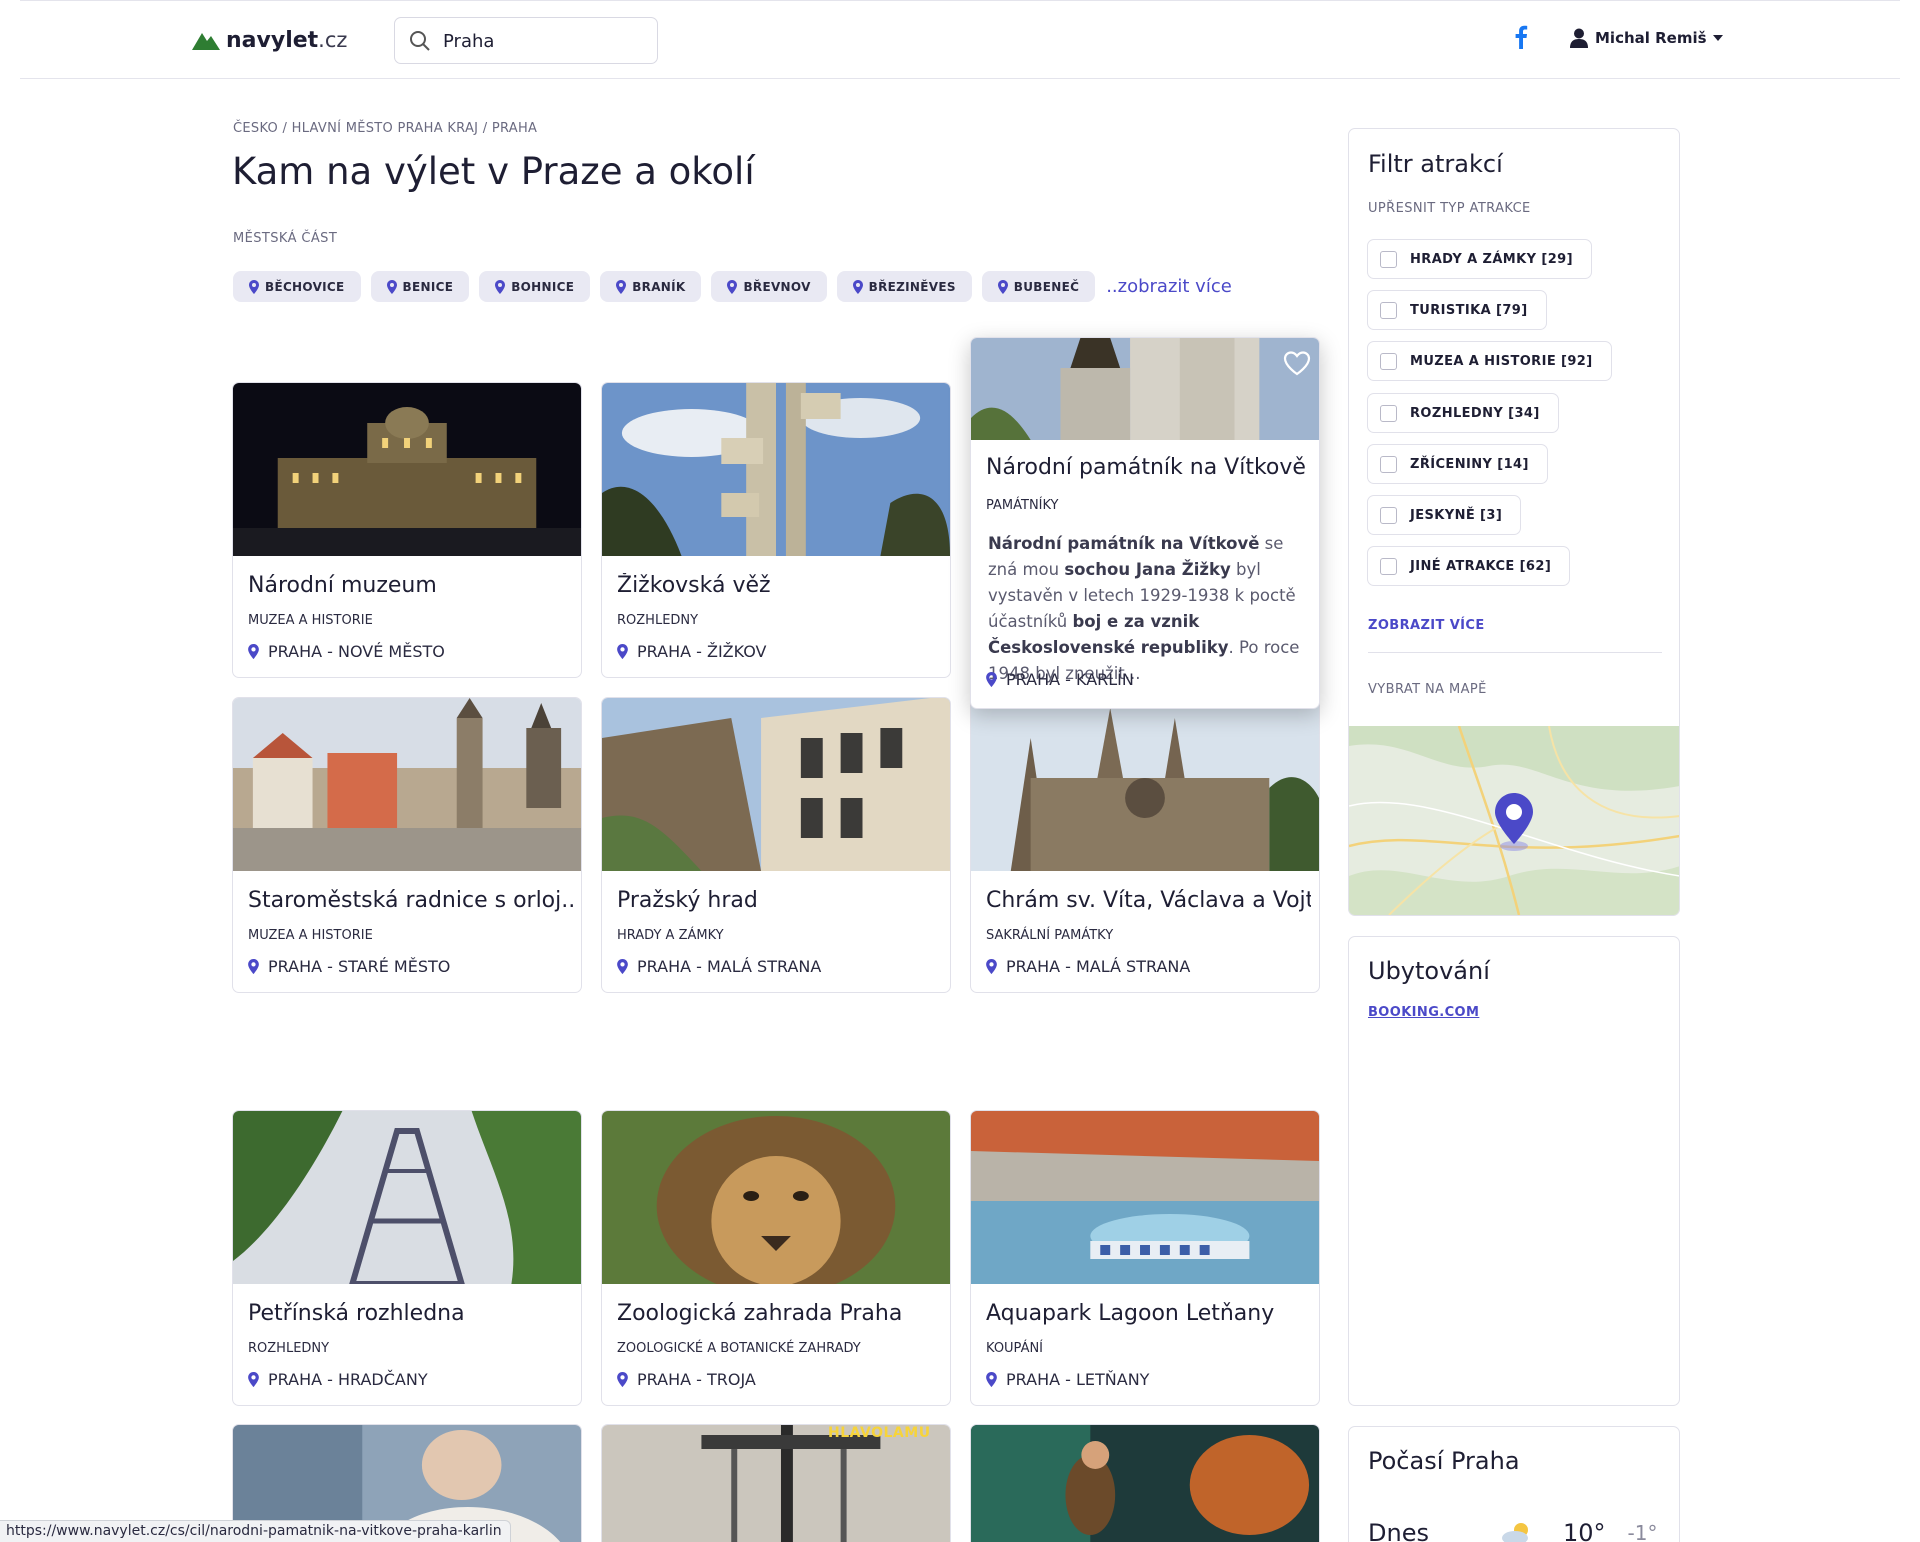 The image size is (1920, 1542). Describe the element at coordinates (349, 966) in the screenshot. I see `card-location: PRAHA - STARÉ MĚSTO` at that location.